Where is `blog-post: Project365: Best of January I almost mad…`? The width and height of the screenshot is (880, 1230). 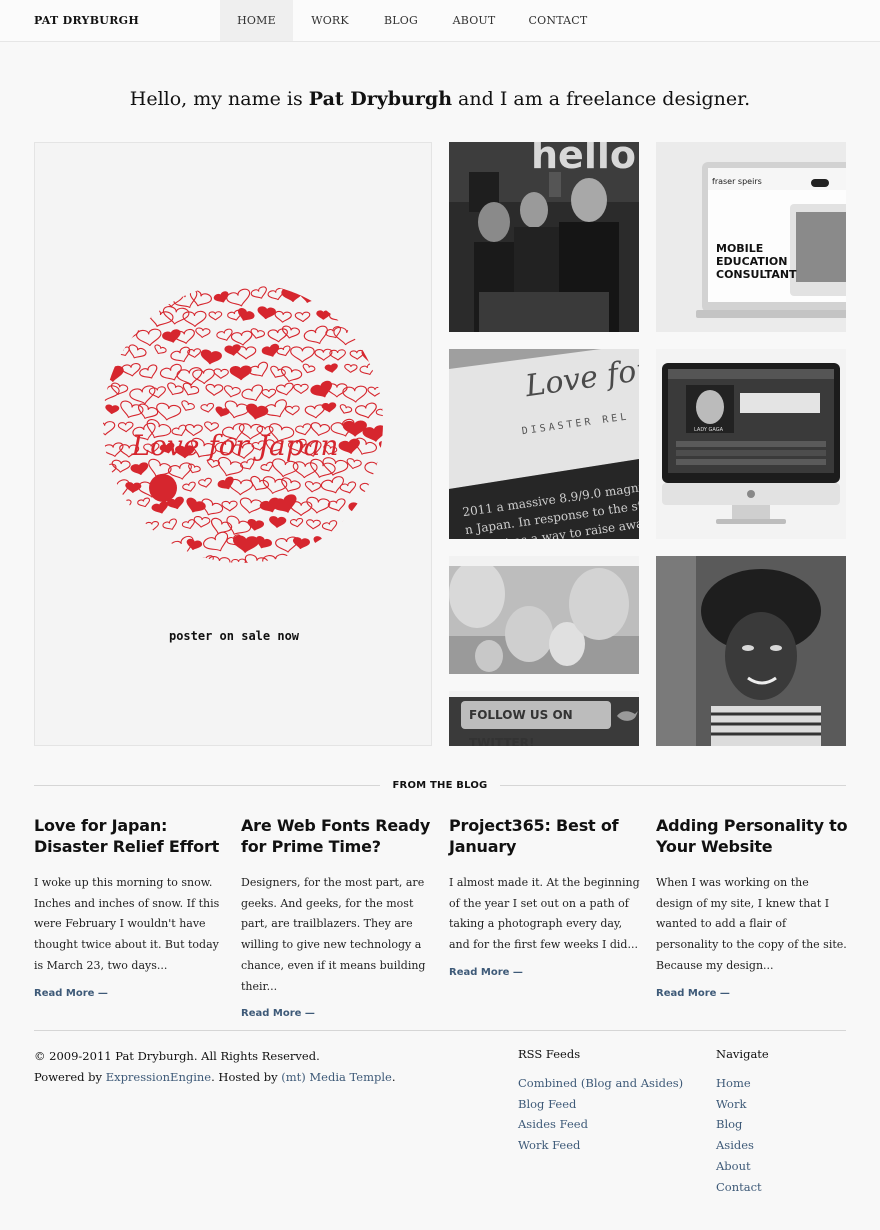 blog-post: Project365: Best of January I almost mad… is located at coordinates (545, 896).